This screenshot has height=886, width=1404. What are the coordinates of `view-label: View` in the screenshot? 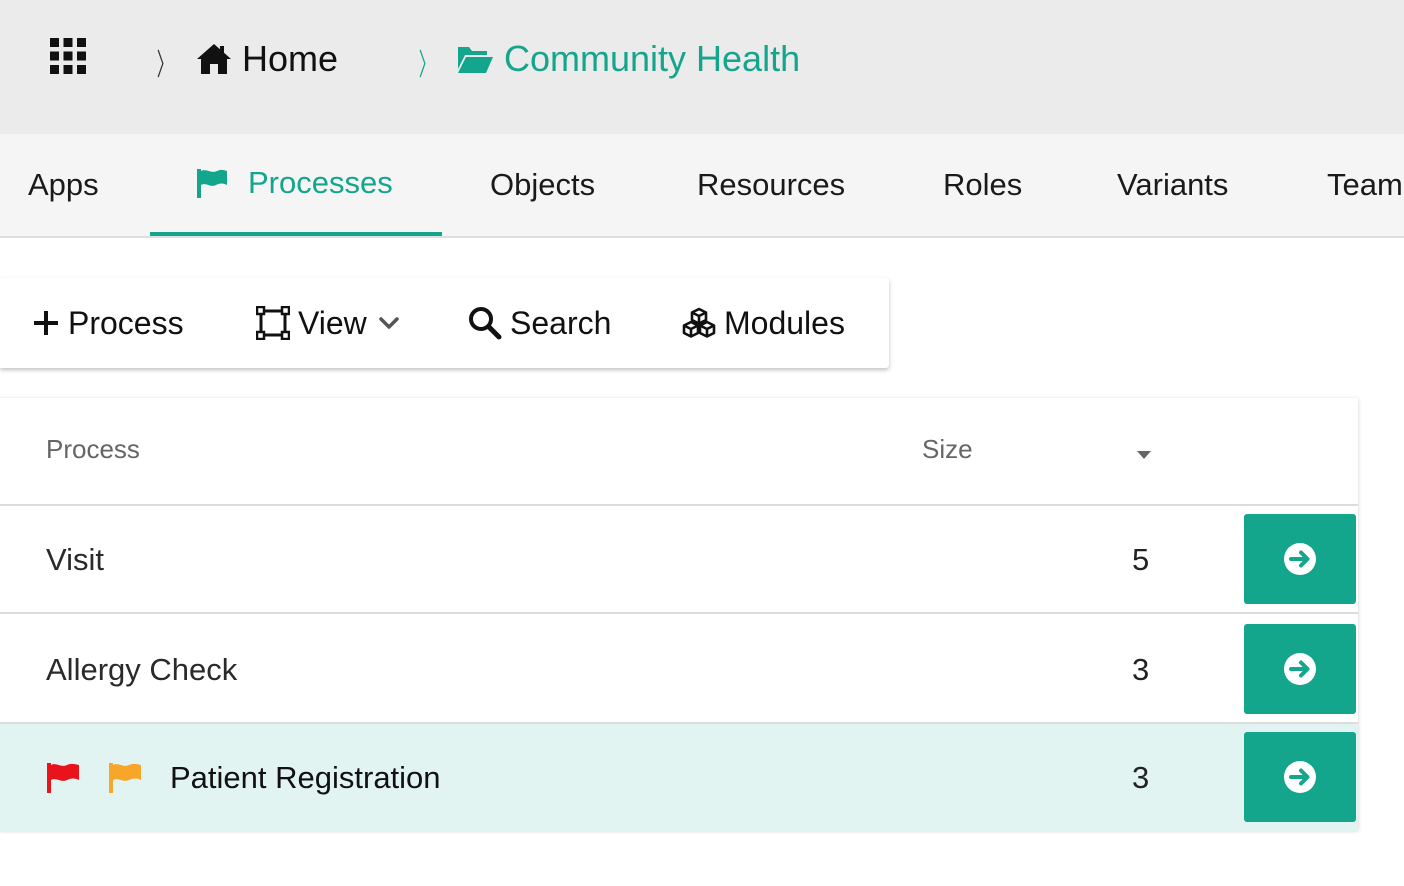 It's located at (332, 322).